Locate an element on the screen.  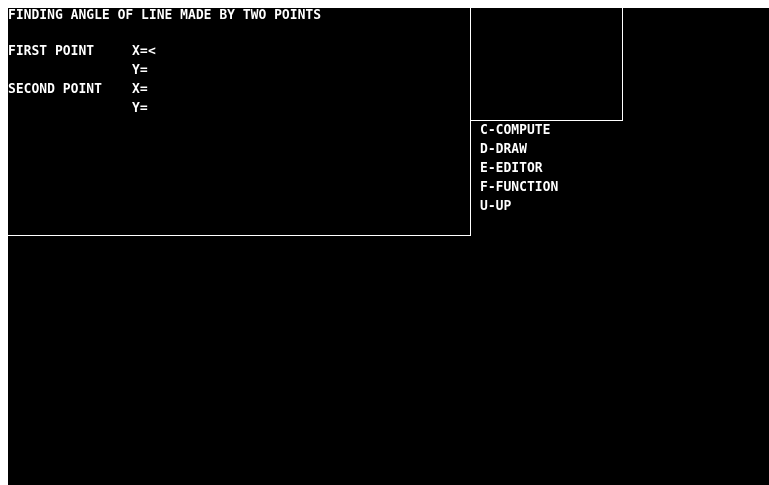
first-y-label: Y= is located at coordinates (140, 70).